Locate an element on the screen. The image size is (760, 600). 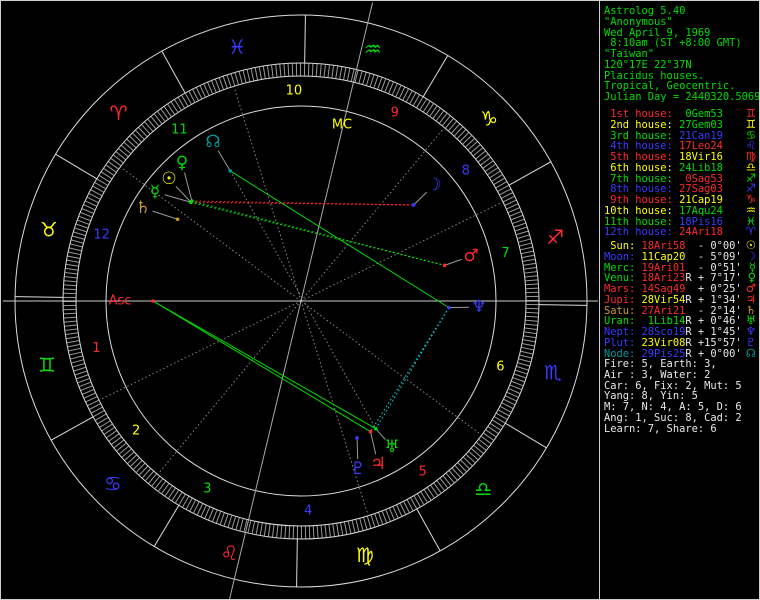
planet-dot-uranus is located at coordinates (375, 428).